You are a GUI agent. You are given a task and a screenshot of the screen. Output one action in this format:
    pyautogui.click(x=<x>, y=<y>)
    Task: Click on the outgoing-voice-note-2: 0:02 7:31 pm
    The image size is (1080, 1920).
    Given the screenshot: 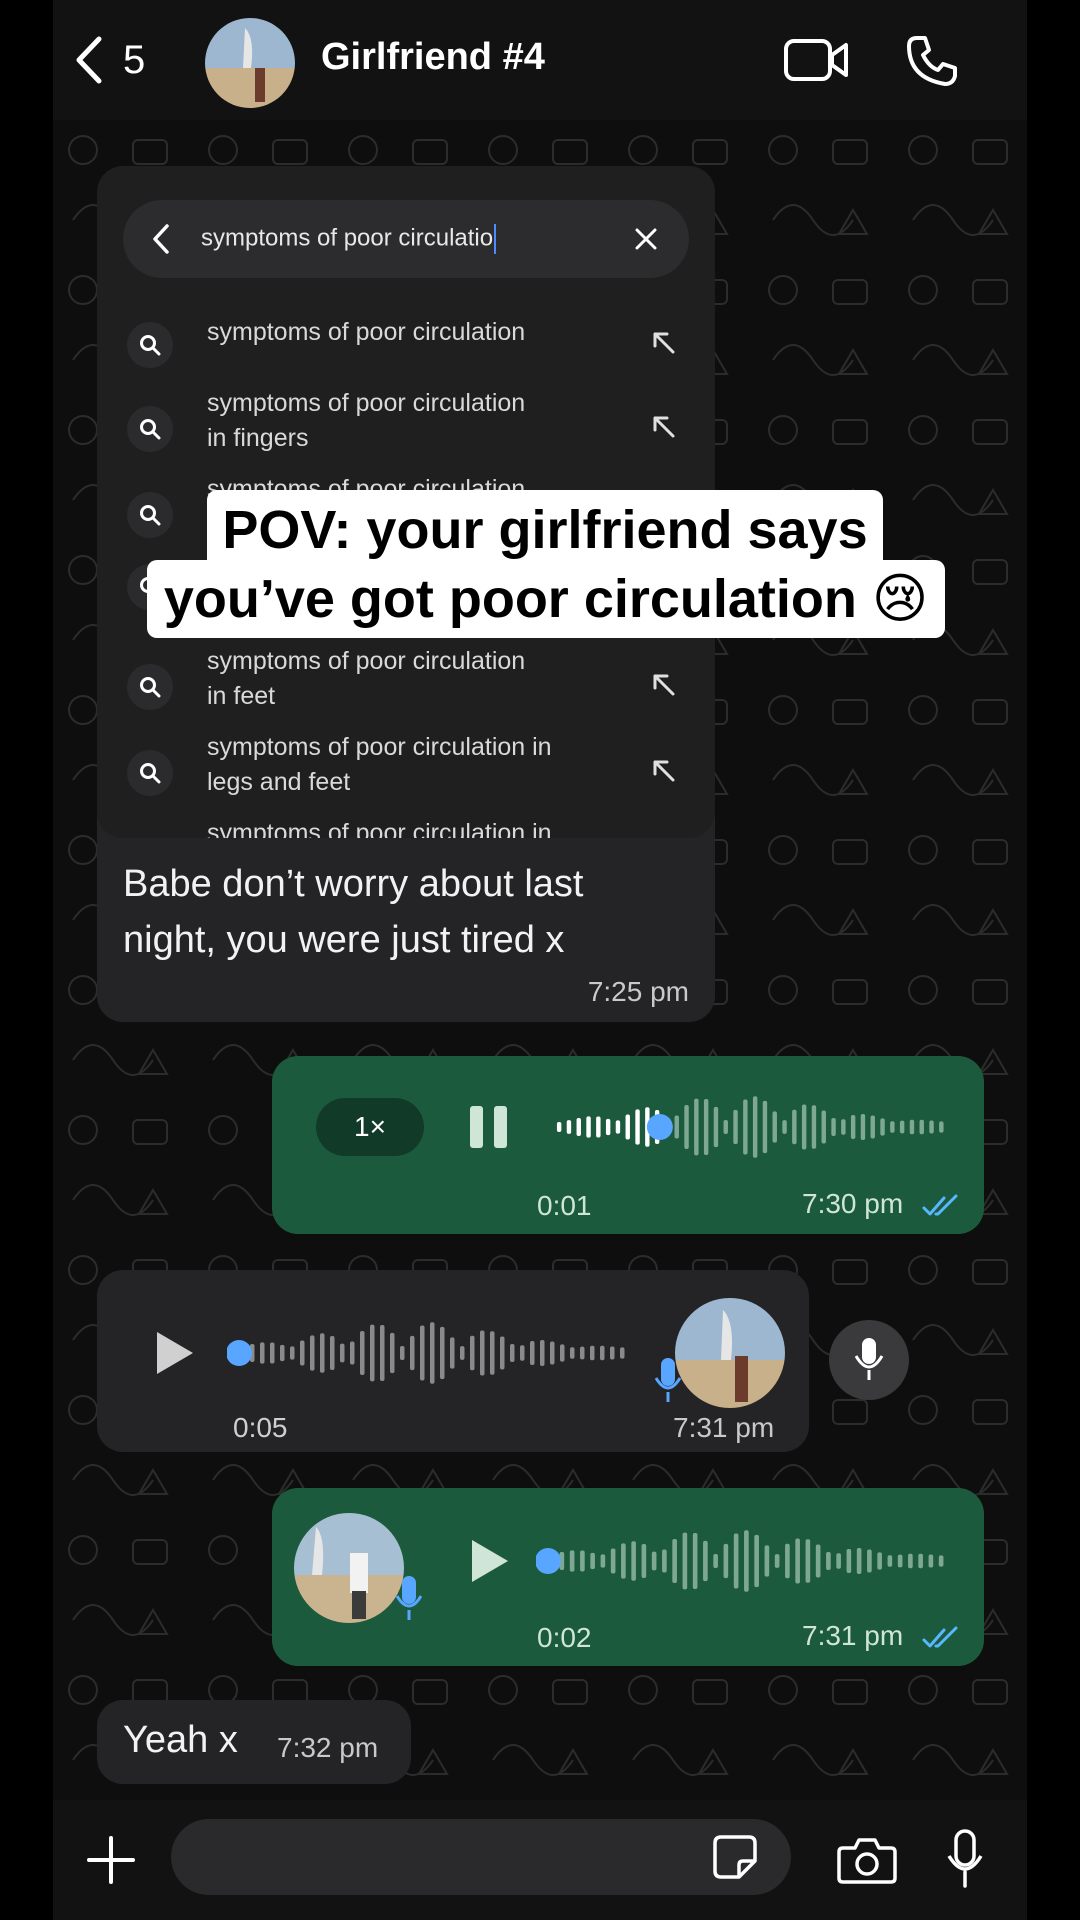 What is the action you would take?
    pyautogui.click(x=628, y=1577)
    